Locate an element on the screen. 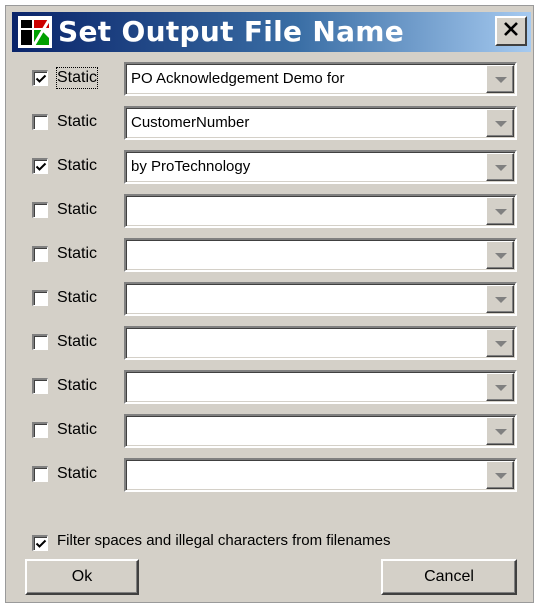 The height and width of the screenshot is (608, 539). close-icon is located at coordinates (511, 31).